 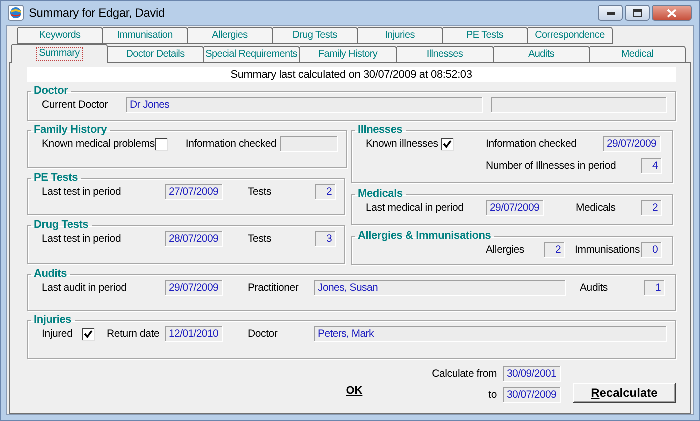 What do you see at coordinates (402, 144) in the screenshot?
I see `field-label: Known illnesses` at bounding box center [402, 144].